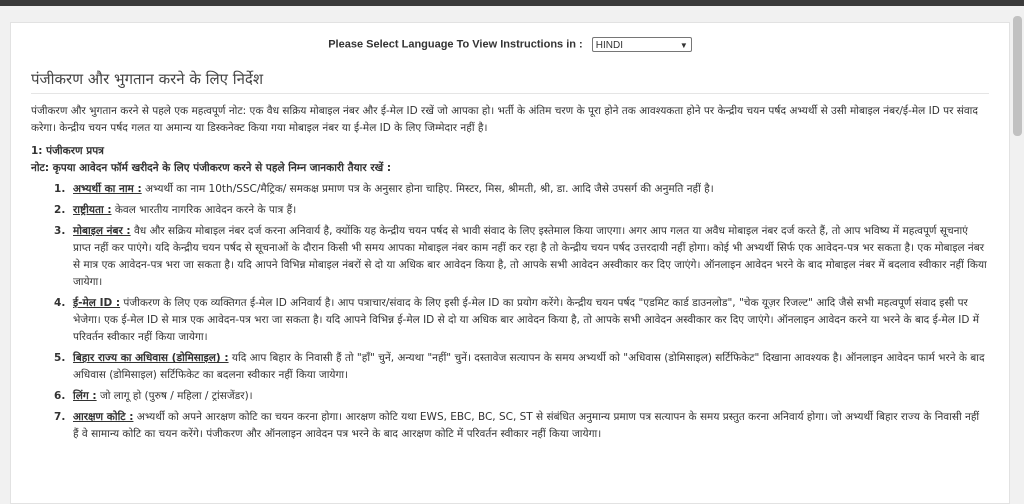  Describe the element at coordinates (102, 231) in the screenshot. I see `item-term: मोबाइल नंबर :` at that location.